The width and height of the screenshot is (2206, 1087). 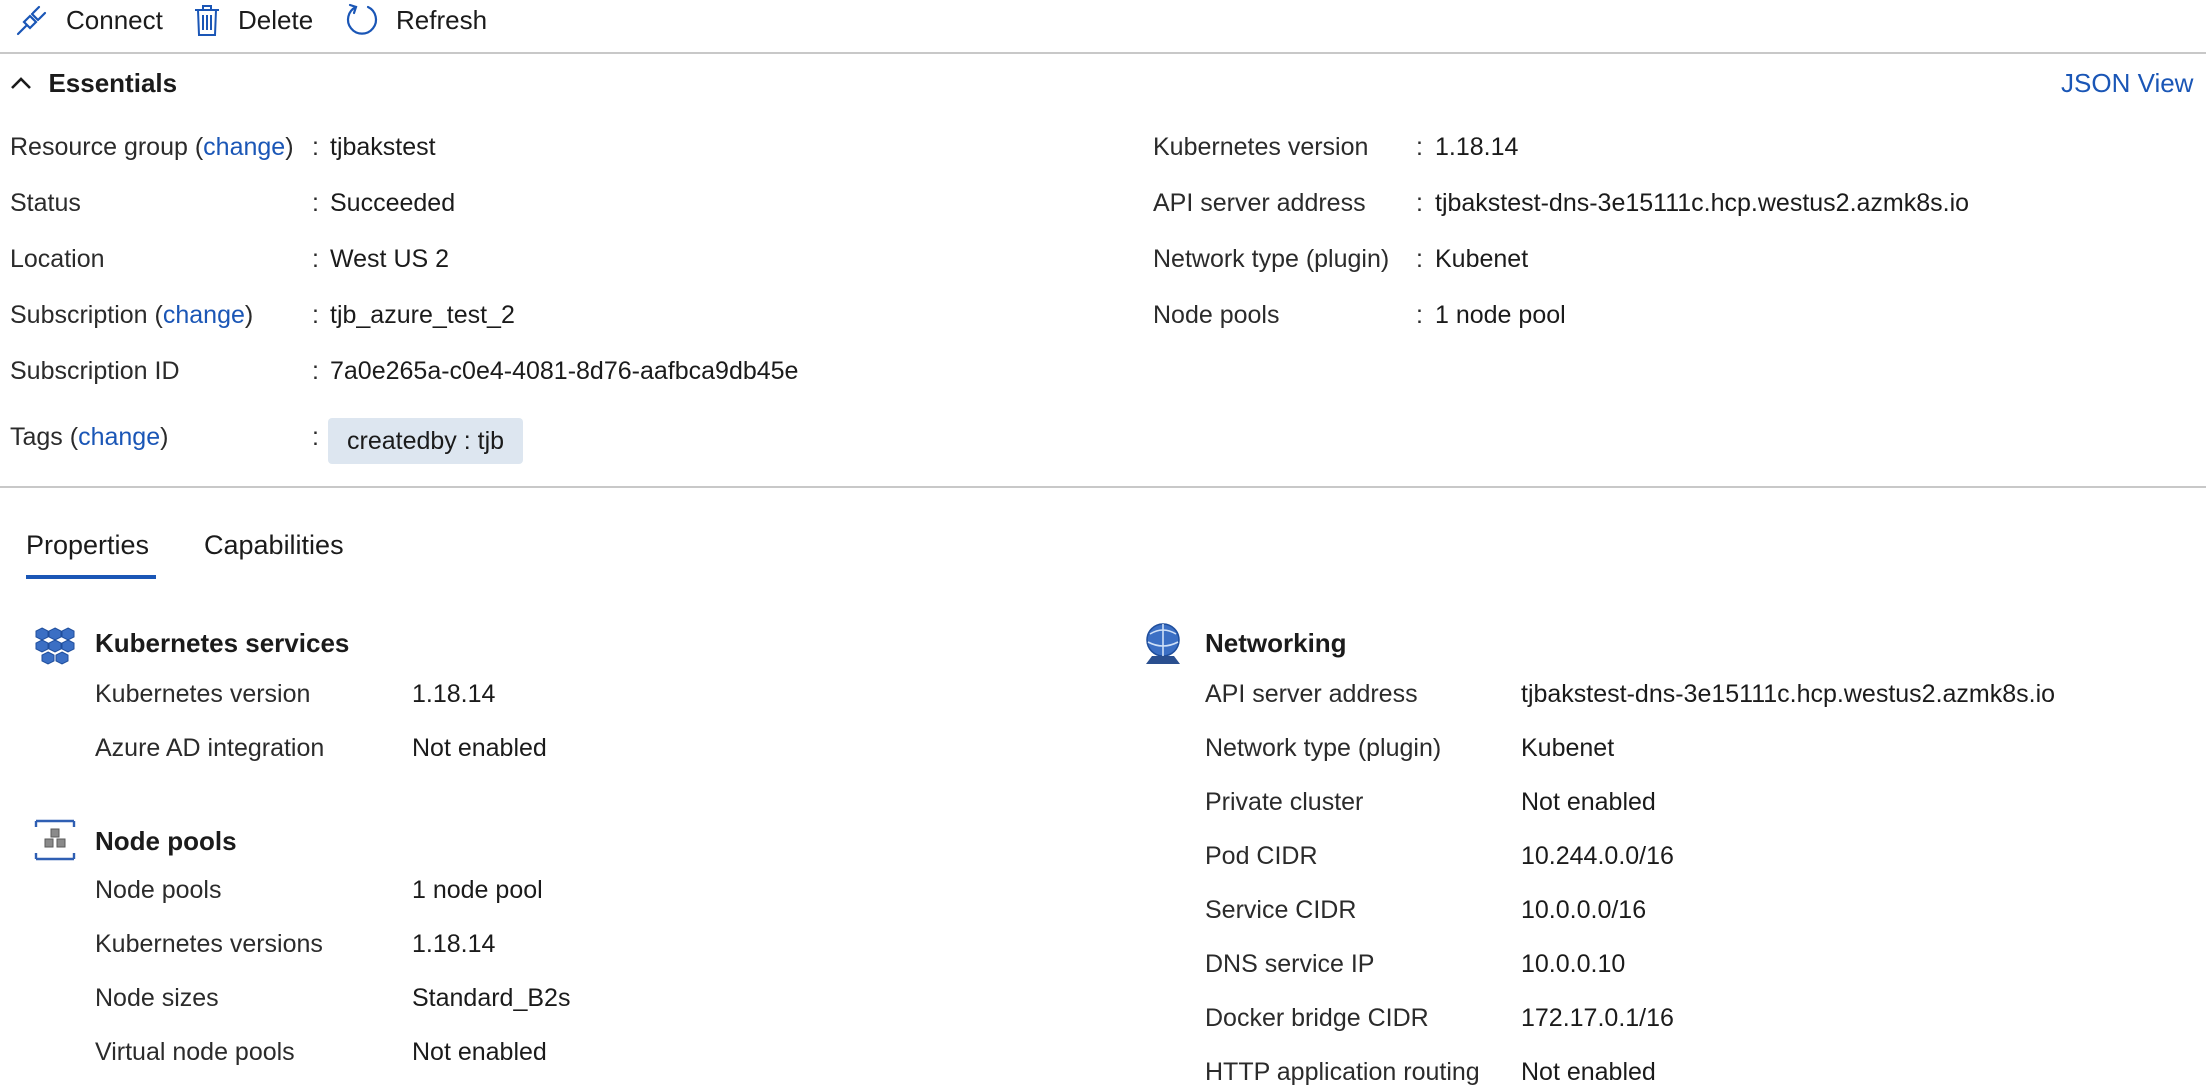 I want to click on location-label: Location, so click(x=57, y=259).